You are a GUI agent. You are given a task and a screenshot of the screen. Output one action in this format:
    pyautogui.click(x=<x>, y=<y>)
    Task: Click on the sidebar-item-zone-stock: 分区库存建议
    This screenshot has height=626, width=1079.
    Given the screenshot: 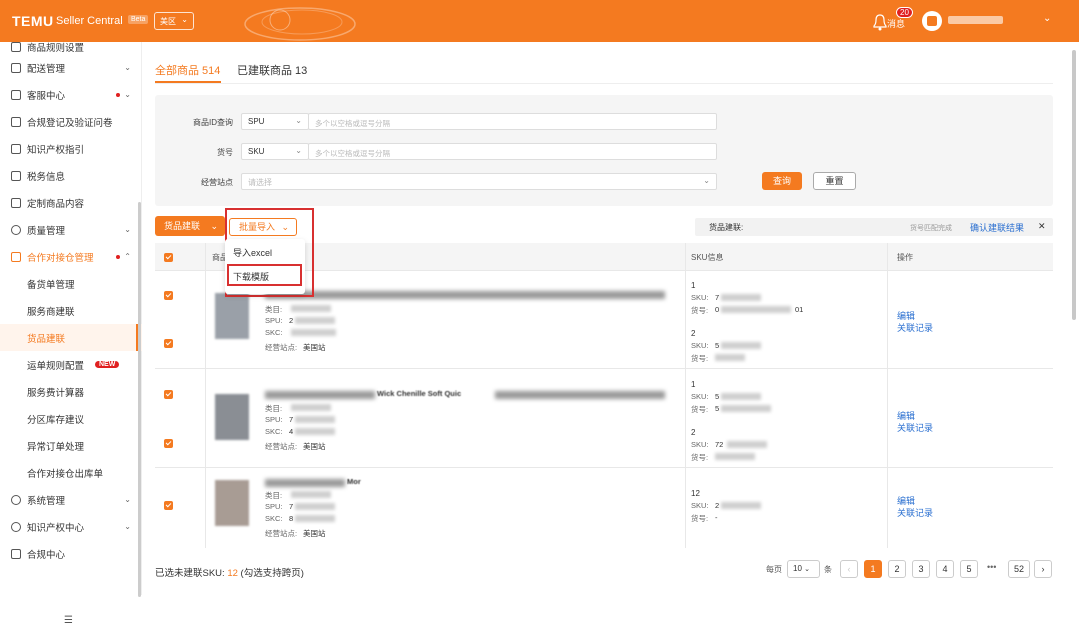 What is the action you would take?
    pyautogui.click(x=71, y=418)
    